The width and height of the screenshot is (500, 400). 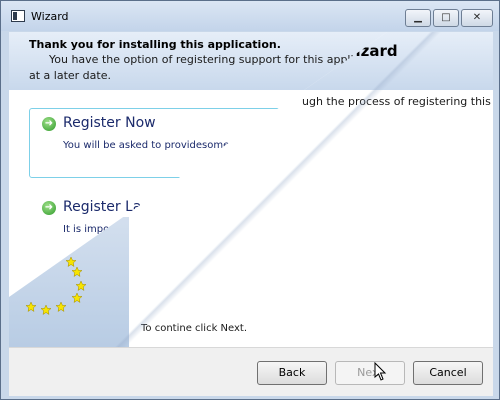 I want to click on window-title: Wizard, so click(x=50, y=16).